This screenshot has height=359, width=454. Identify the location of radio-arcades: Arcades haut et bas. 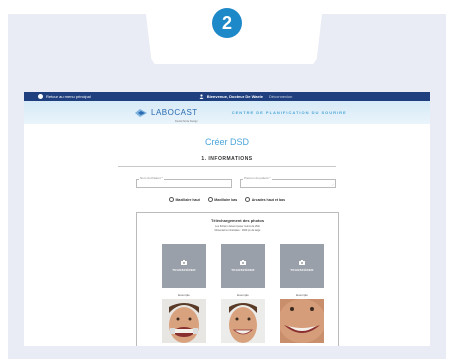
(265, 199).